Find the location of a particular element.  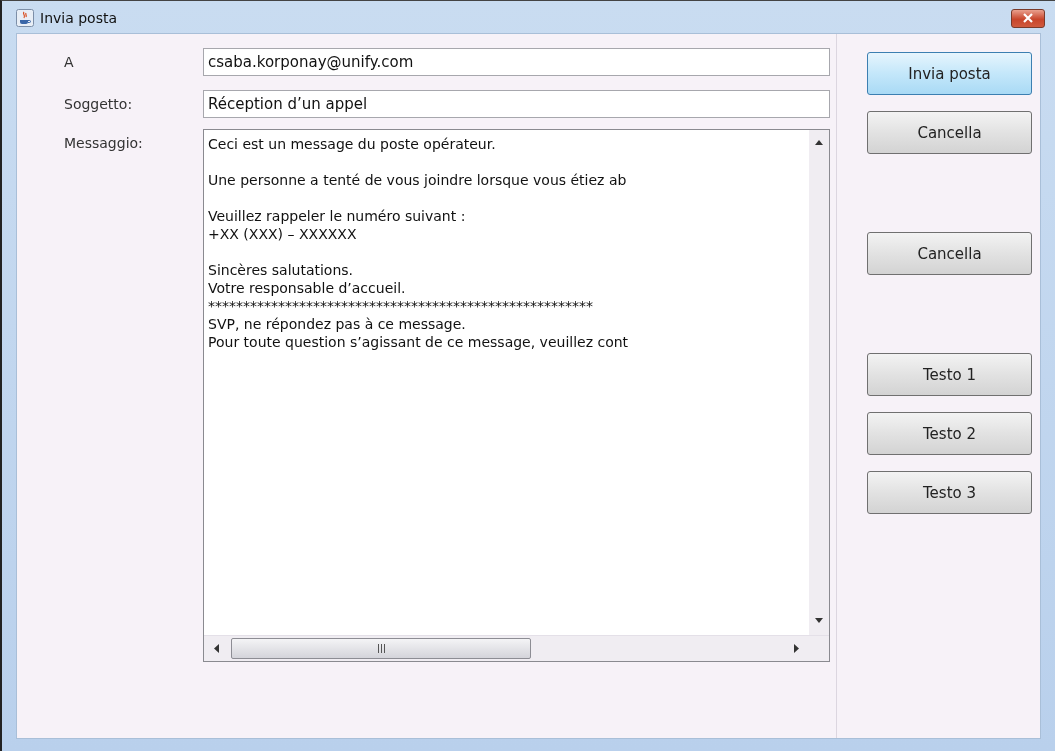

scrollbar-thumb is located at coordinates (381, 648).